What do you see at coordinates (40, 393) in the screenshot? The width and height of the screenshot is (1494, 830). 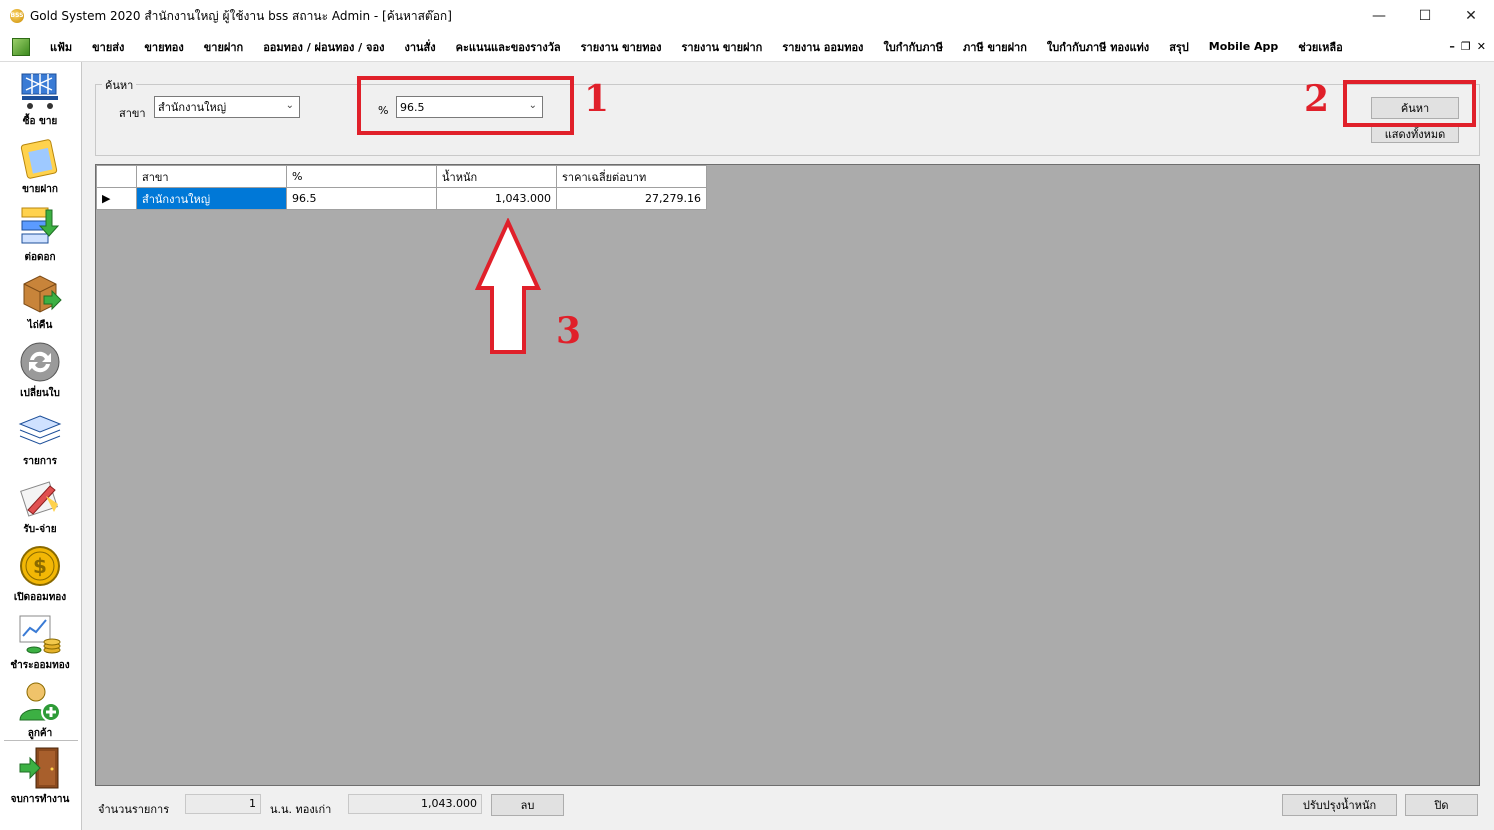 I see `sidebar-item-label: เปลี่ยนใบ` at bounding box center [40, 393].